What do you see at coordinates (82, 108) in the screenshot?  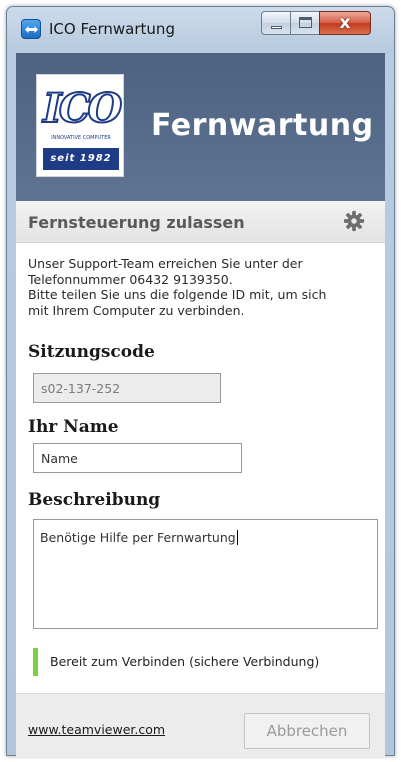 I see `logo-mark: ICO` at bounding box center [82, 108].